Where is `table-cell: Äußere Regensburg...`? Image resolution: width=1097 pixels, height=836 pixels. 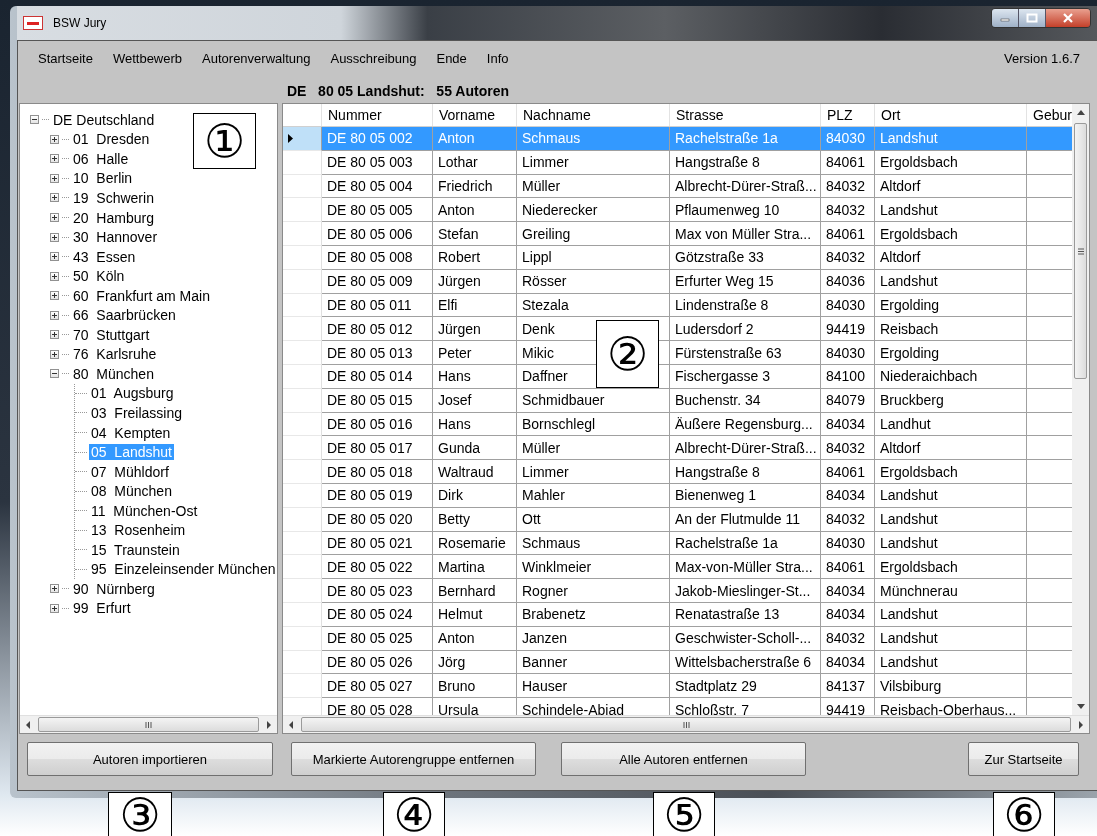 table-cell: Äußere Regensburg... is located at coordinates (745, 424).